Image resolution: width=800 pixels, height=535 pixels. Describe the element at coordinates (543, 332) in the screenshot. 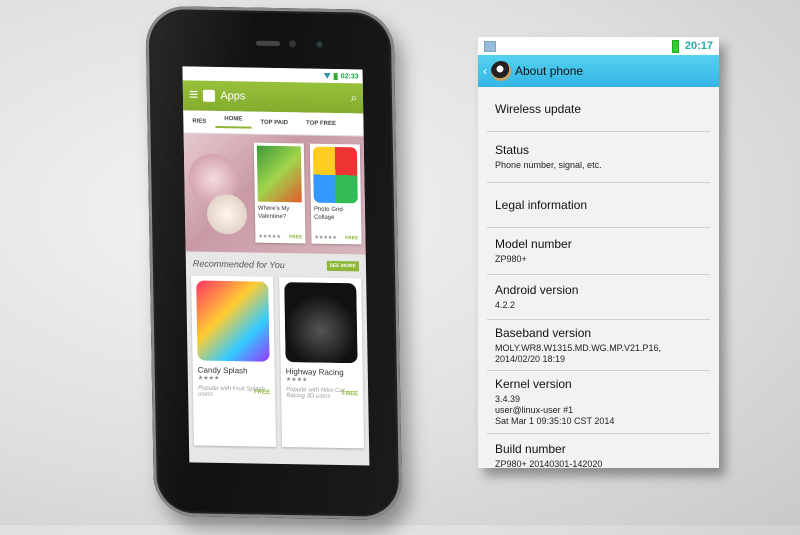

I see `item-title: Baseband version` at that location.